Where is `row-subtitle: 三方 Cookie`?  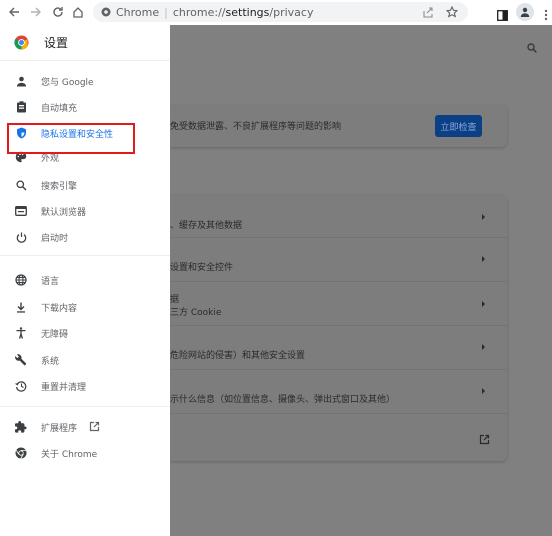 row-subtitle: 三方 Cookie is located at coordinates (196, 313).